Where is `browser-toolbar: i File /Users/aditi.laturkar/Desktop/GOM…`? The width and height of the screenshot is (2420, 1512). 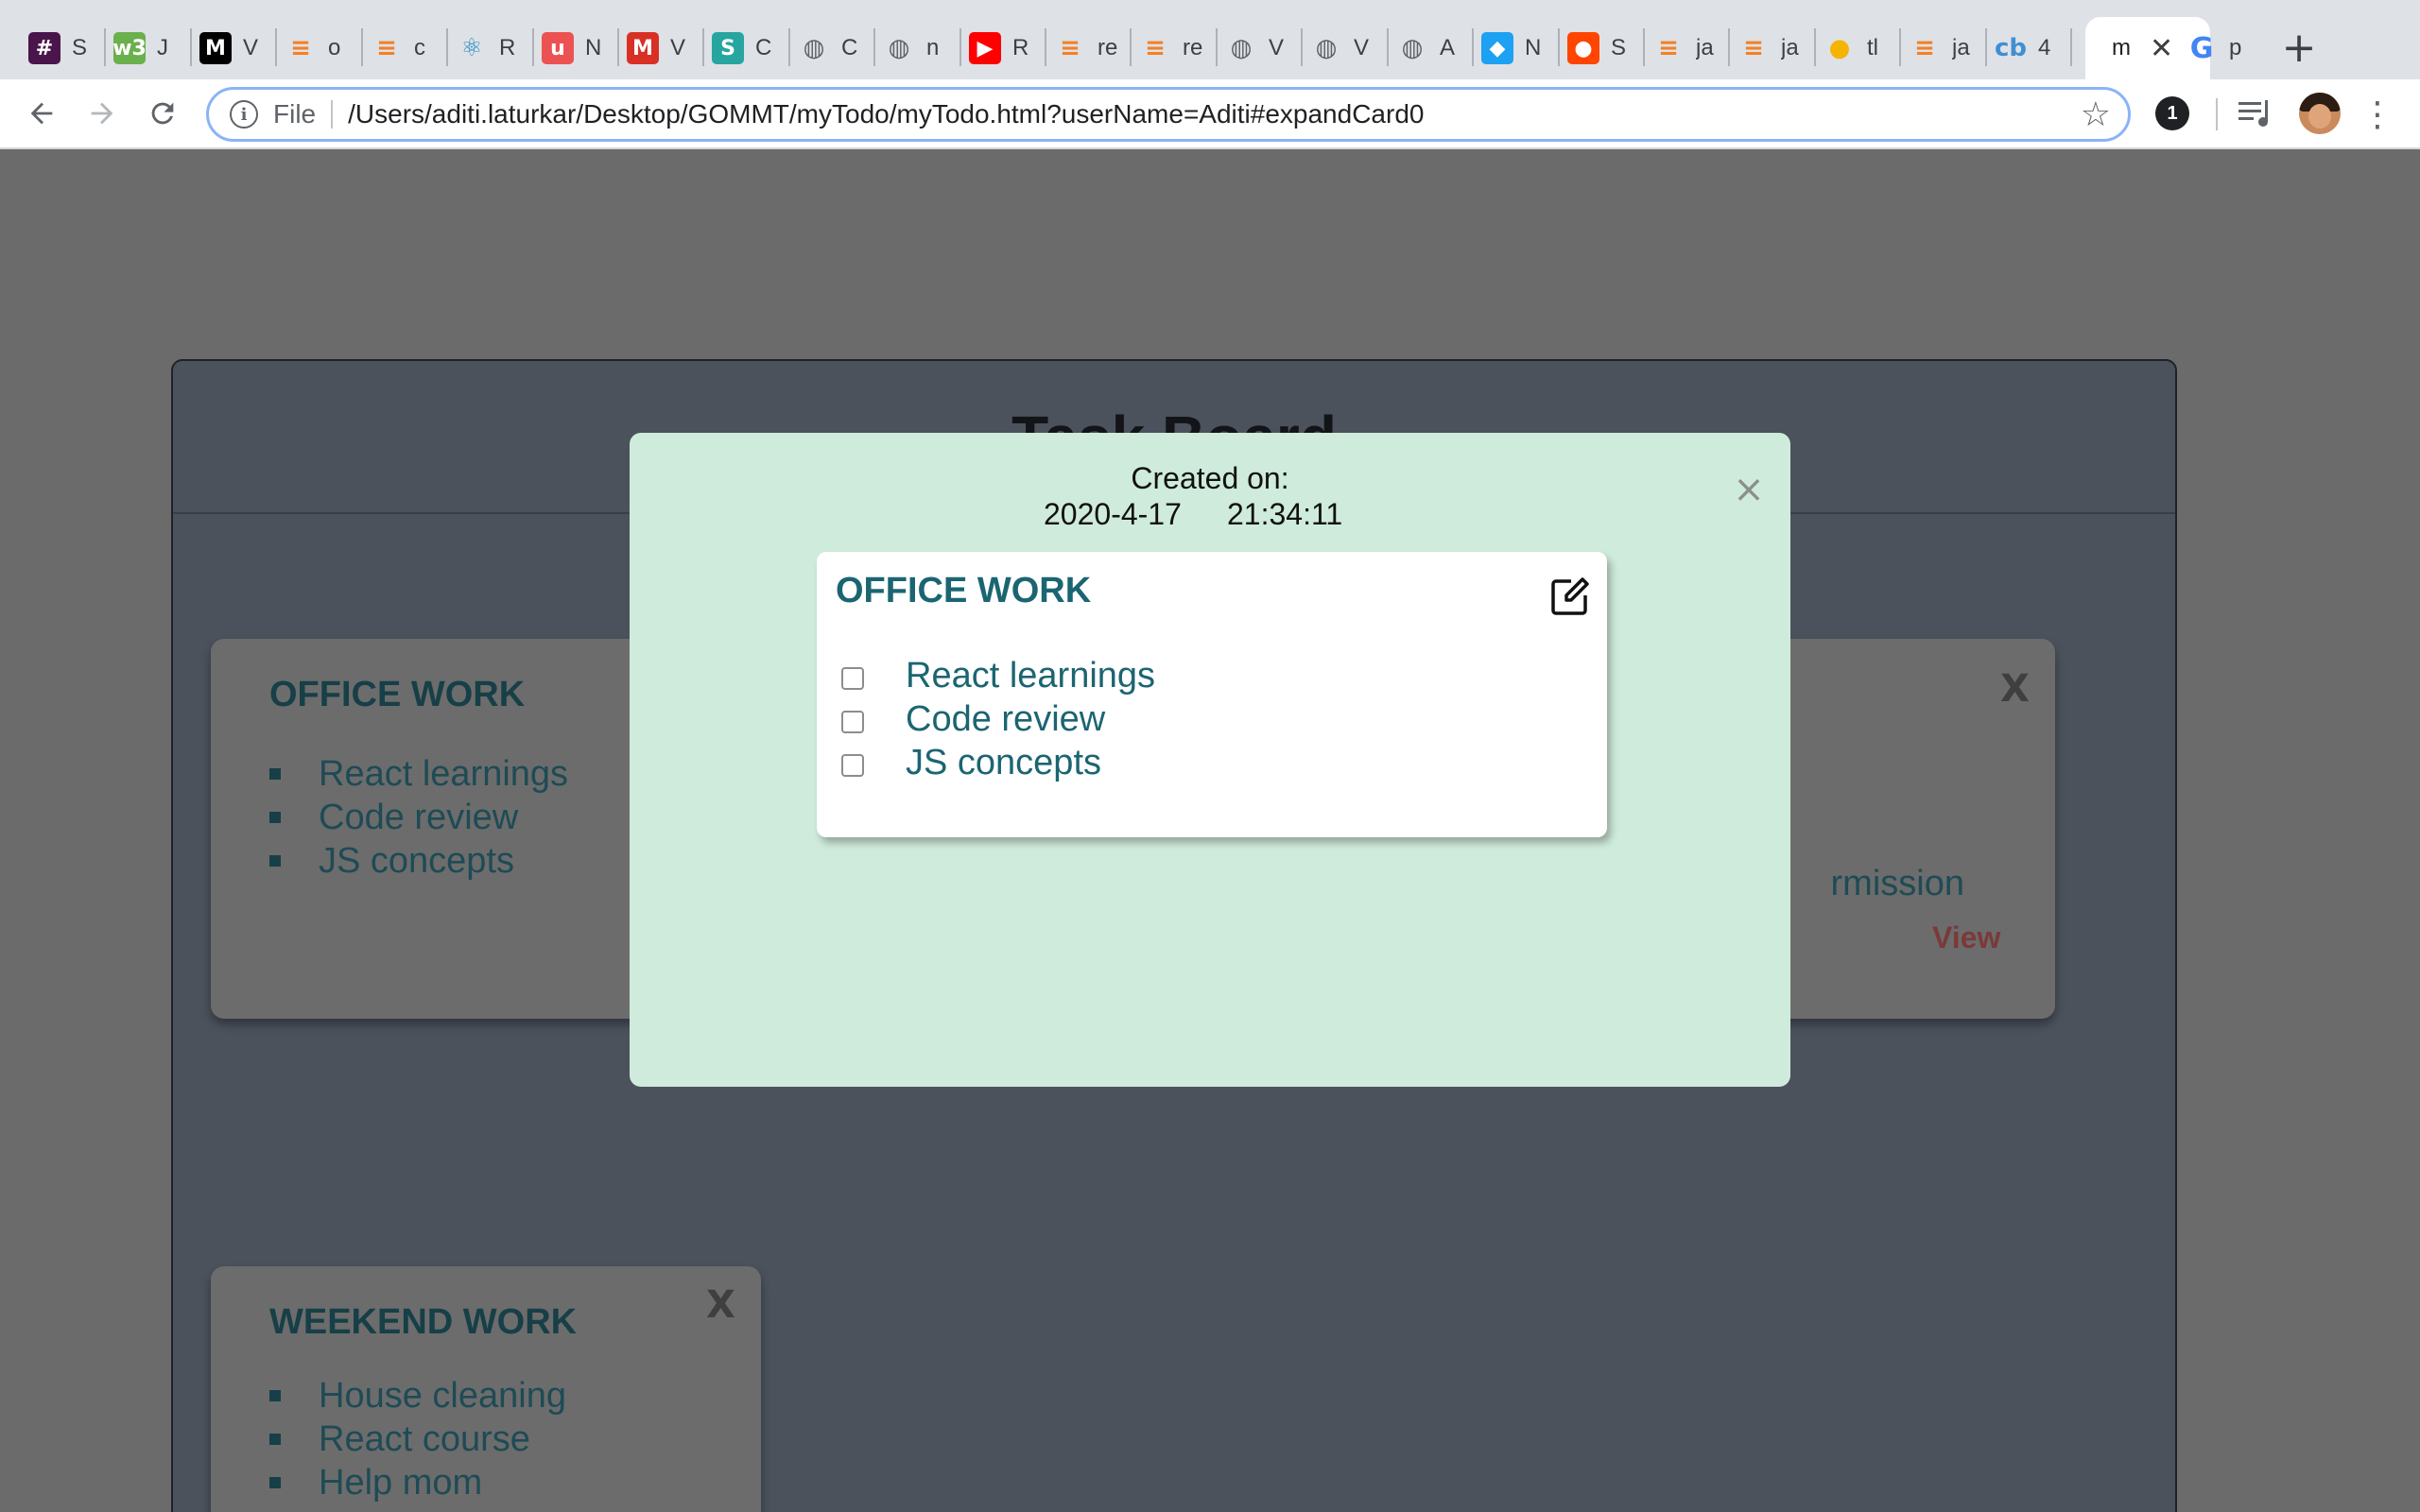
browser-toolbar: i File /Users/aditi.laturkar/Desktop/GOM… is located at coordinates (1210, 114).